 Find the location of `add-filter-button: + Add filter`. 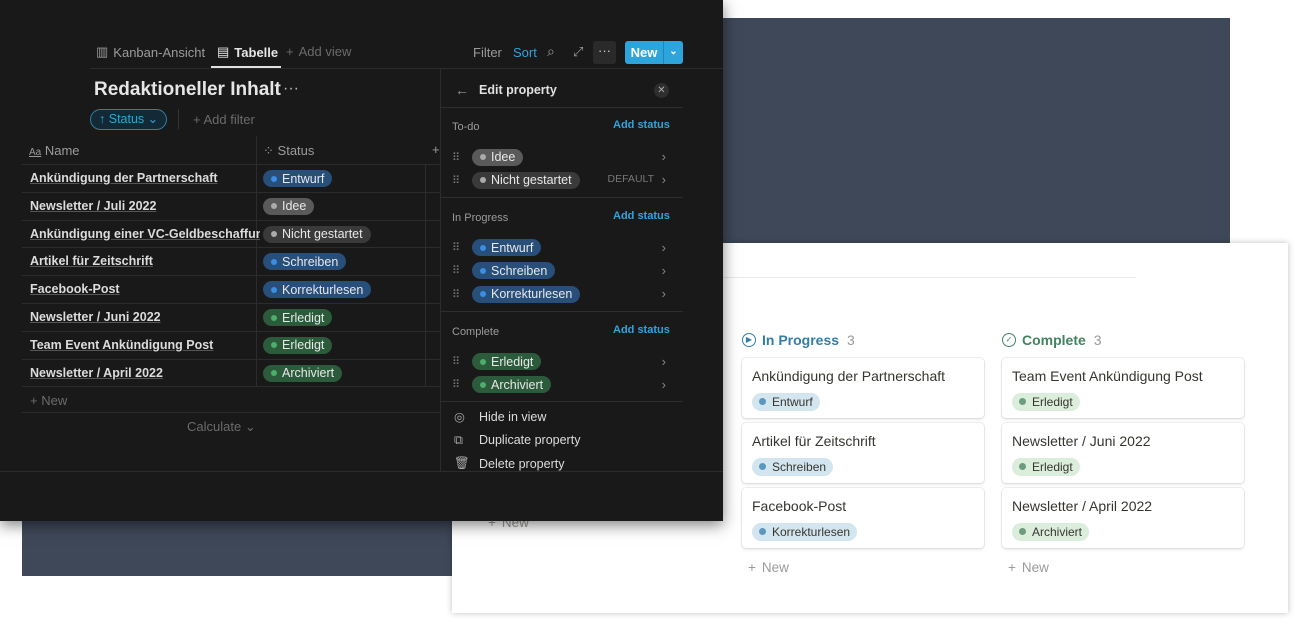

add-filter-button: + Add filter is located at coordinates (224, 119).